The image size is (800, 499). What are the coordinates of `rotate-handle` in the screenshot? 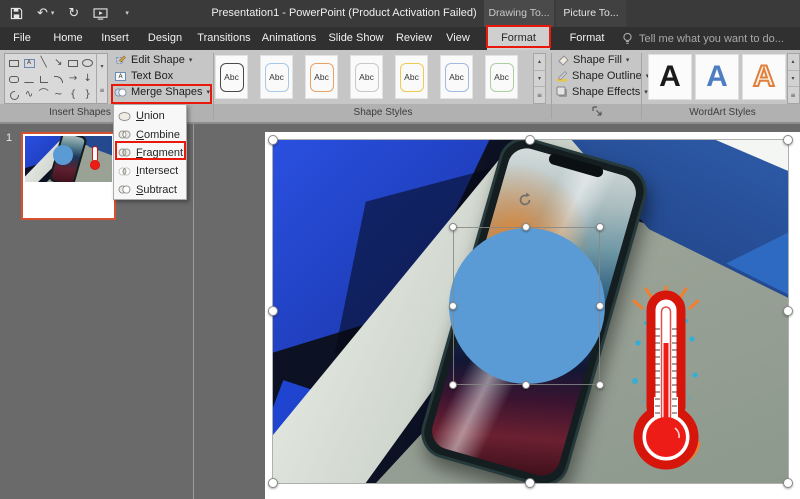 It's located at (525, 200).